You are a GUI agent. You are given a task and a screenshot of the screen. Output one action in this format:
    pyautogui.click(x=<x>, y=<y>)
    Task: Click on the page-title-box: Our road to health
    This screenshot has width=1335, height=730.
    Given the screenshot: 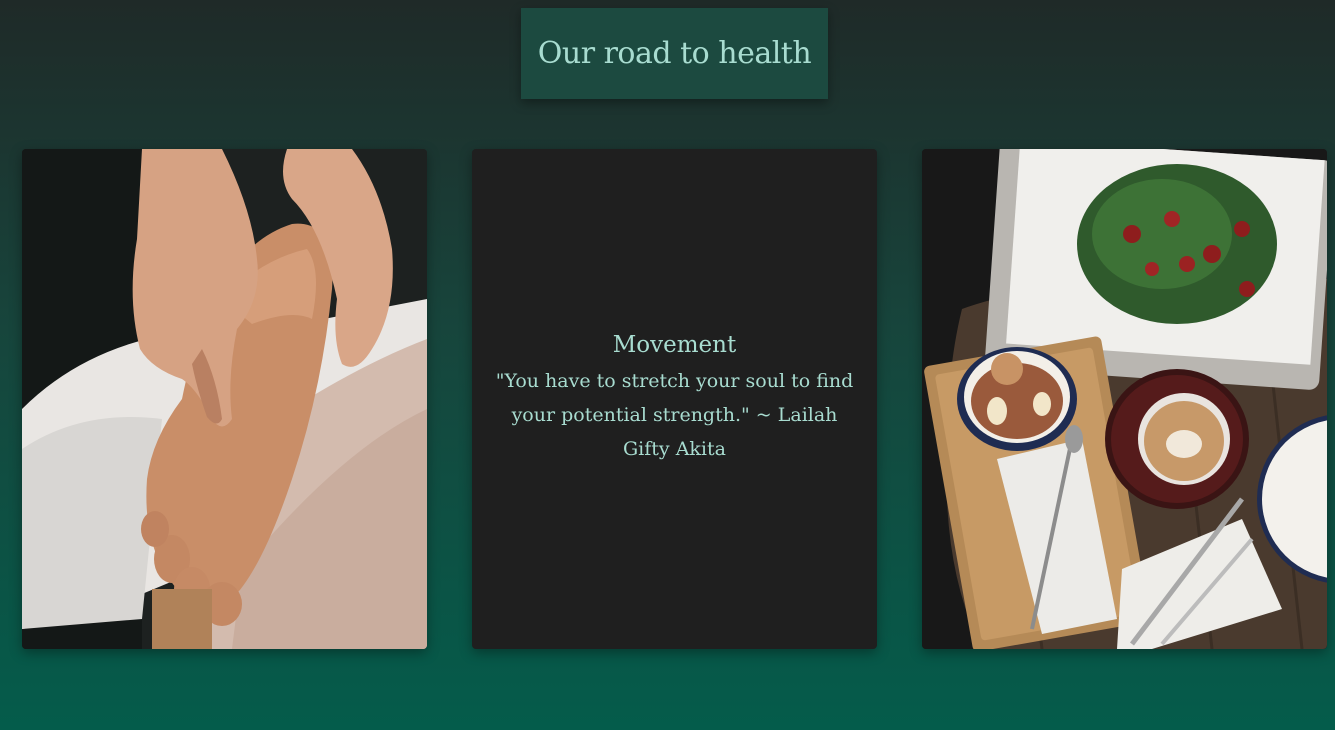 What is the action you would take?
    pyautogui.click(x=674, y=53)
    